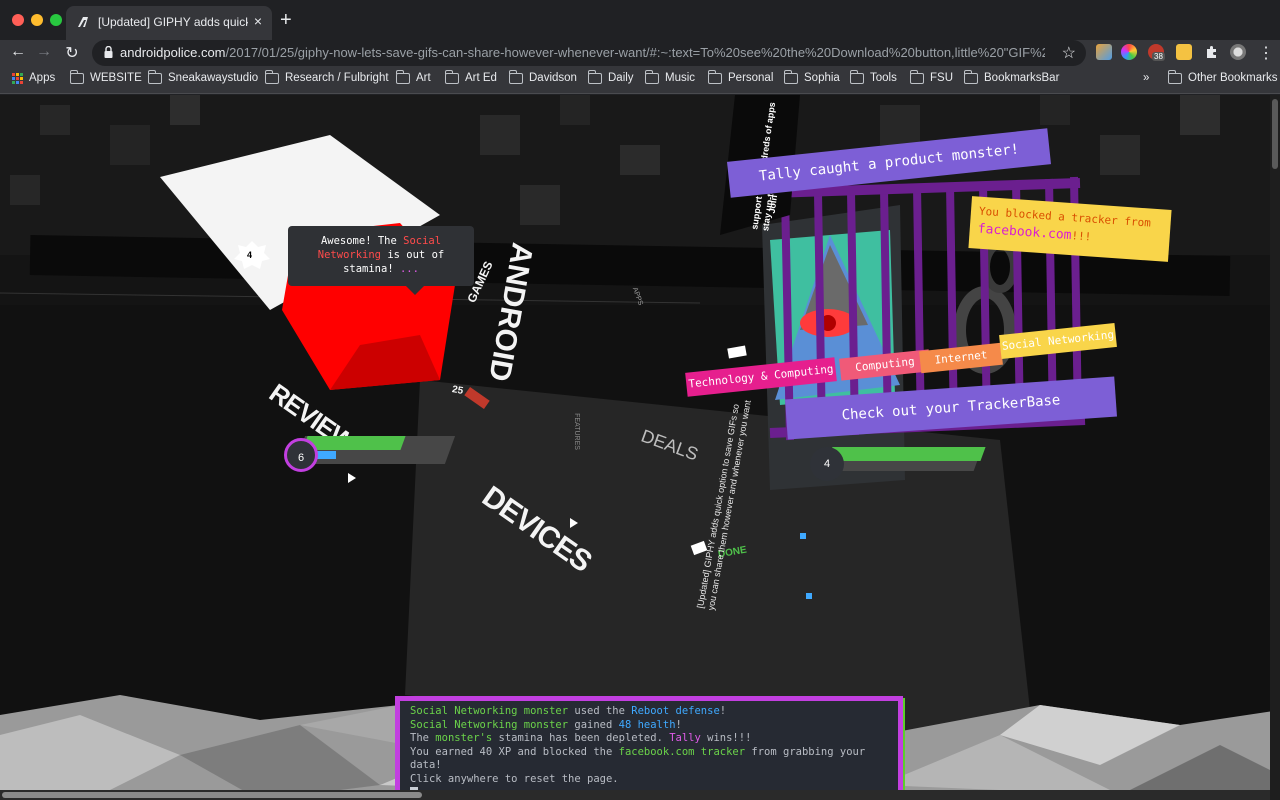  Describe the element at coordinates (352, 478) in the screenshot. I see `reviews-arrow-icon` at that location.